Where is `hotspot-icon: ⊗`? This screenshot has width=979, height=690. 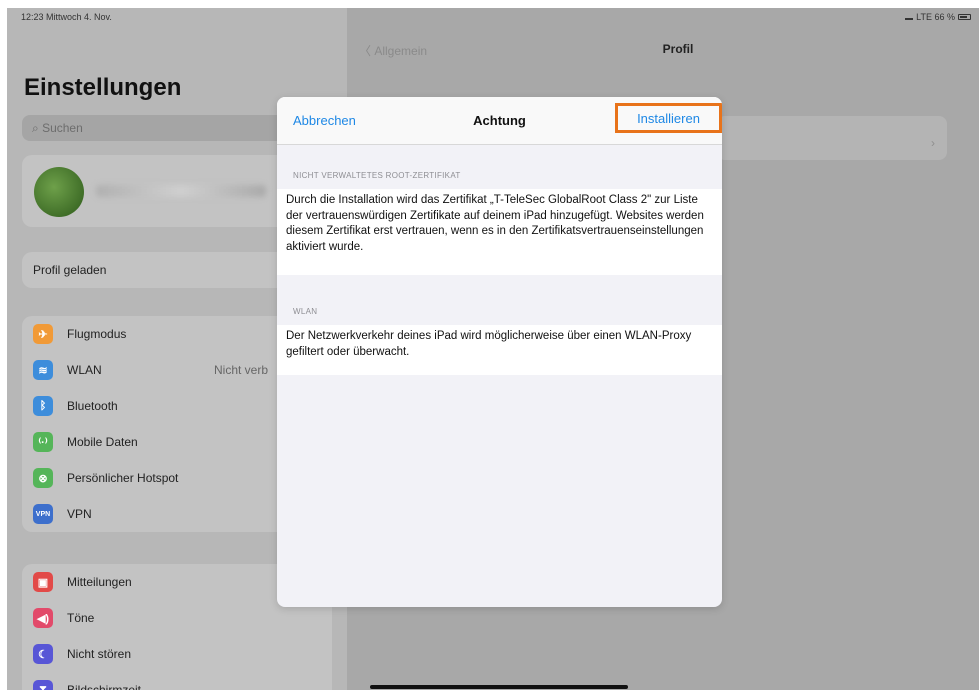 hotspot-icon: ⊗ is located at coordinates (43, 478).